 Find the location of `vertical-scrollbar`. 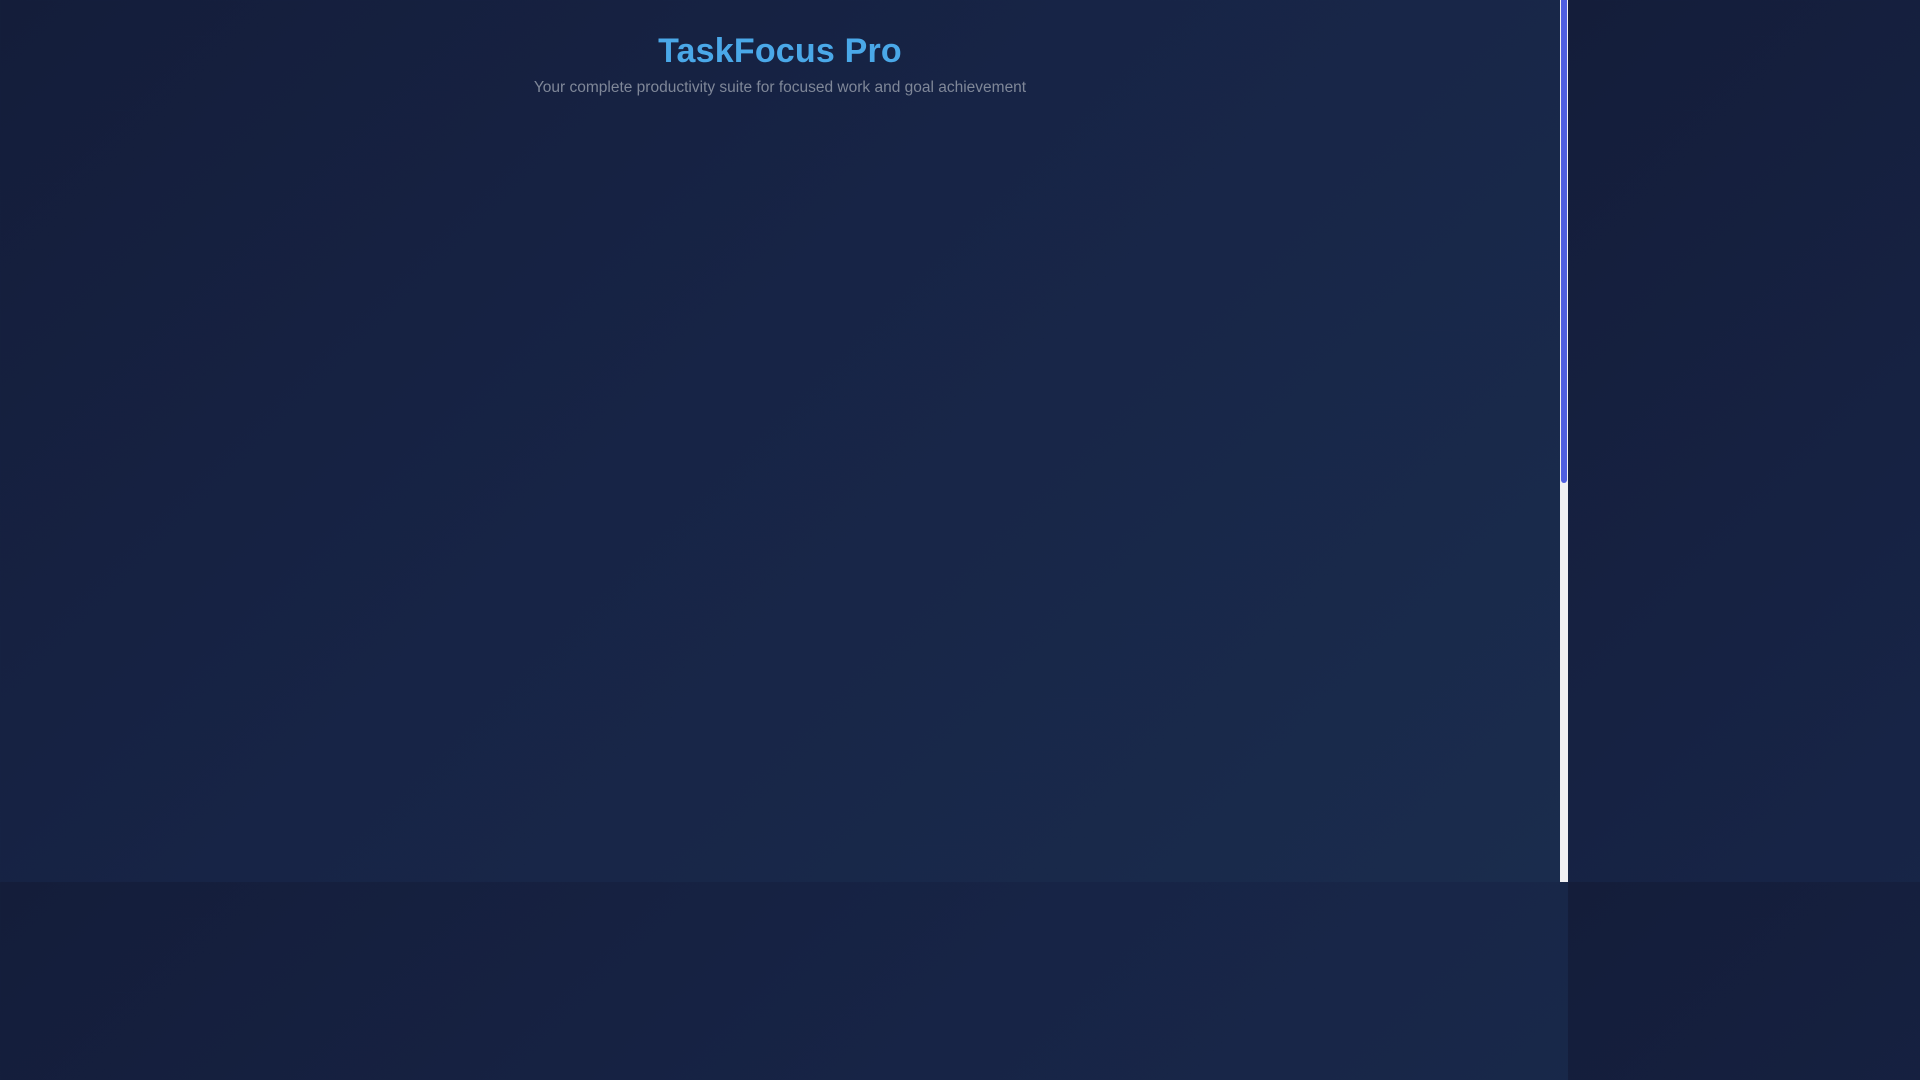

vertical-scrollbar is located at coordinates (1564, 441).